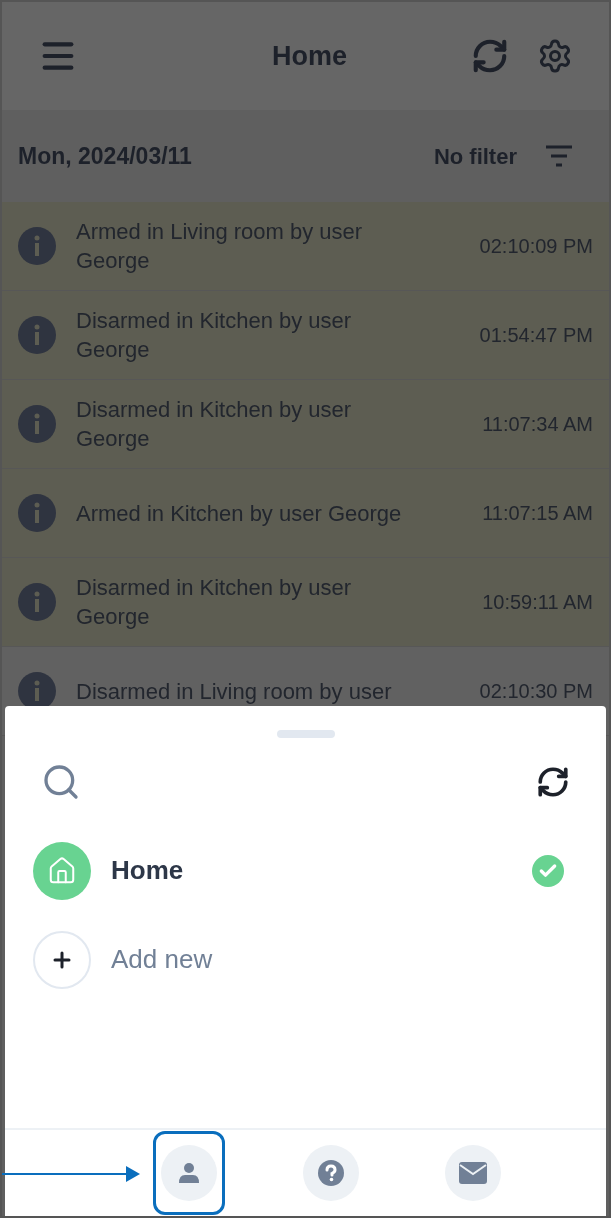 This screenshot has width=611, height=1218. I want to click on sheet-handle, so click(305, 734).